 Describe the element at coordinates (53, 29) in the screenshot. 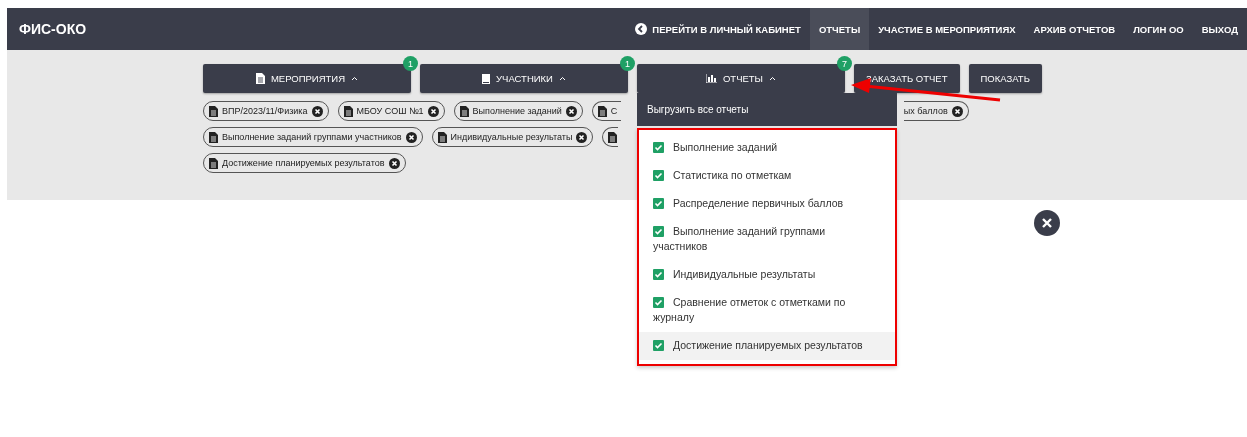

I see `logo: ФИС-ОКО` at that location.